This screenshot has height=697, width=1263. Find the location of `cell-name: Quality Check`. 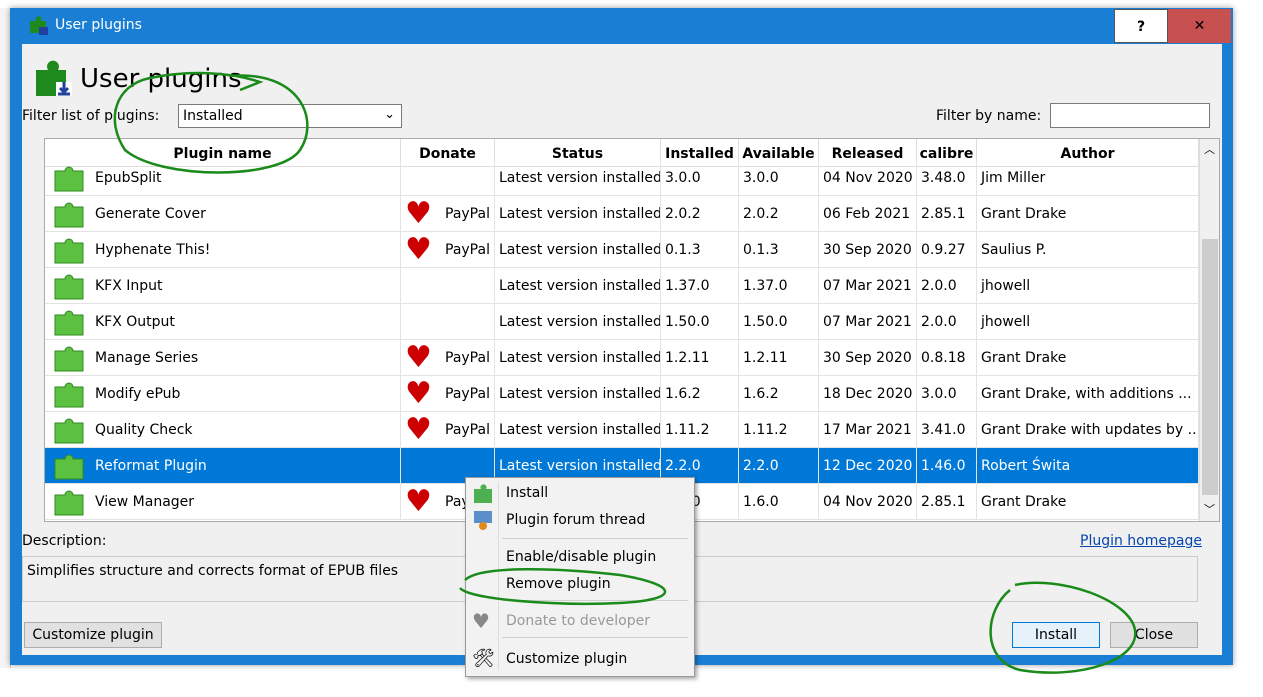

cell-name: Quality Check is located at coordinates (223, 430).